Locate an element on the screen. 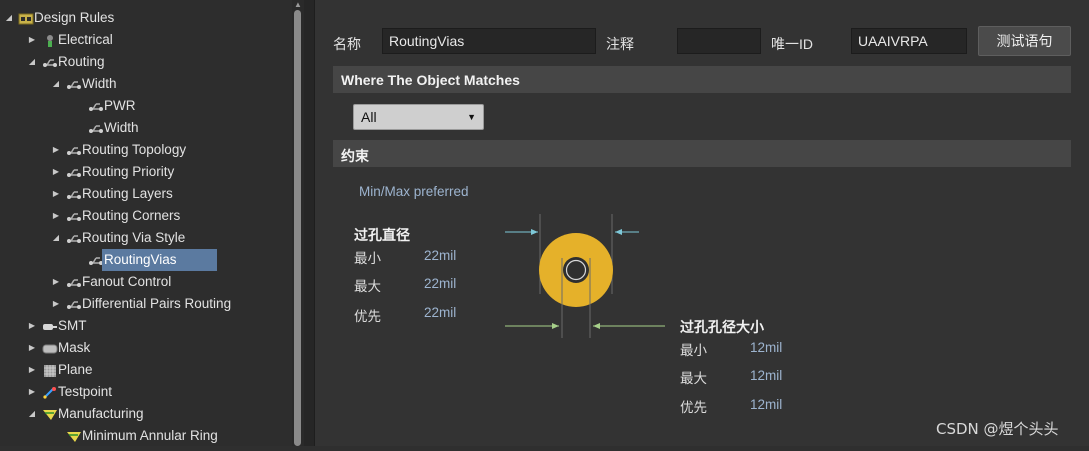 Image resolution: width=1089 pixels, height=451 pixels. constraints-title: 约束 is located at coordinates (355, 156).